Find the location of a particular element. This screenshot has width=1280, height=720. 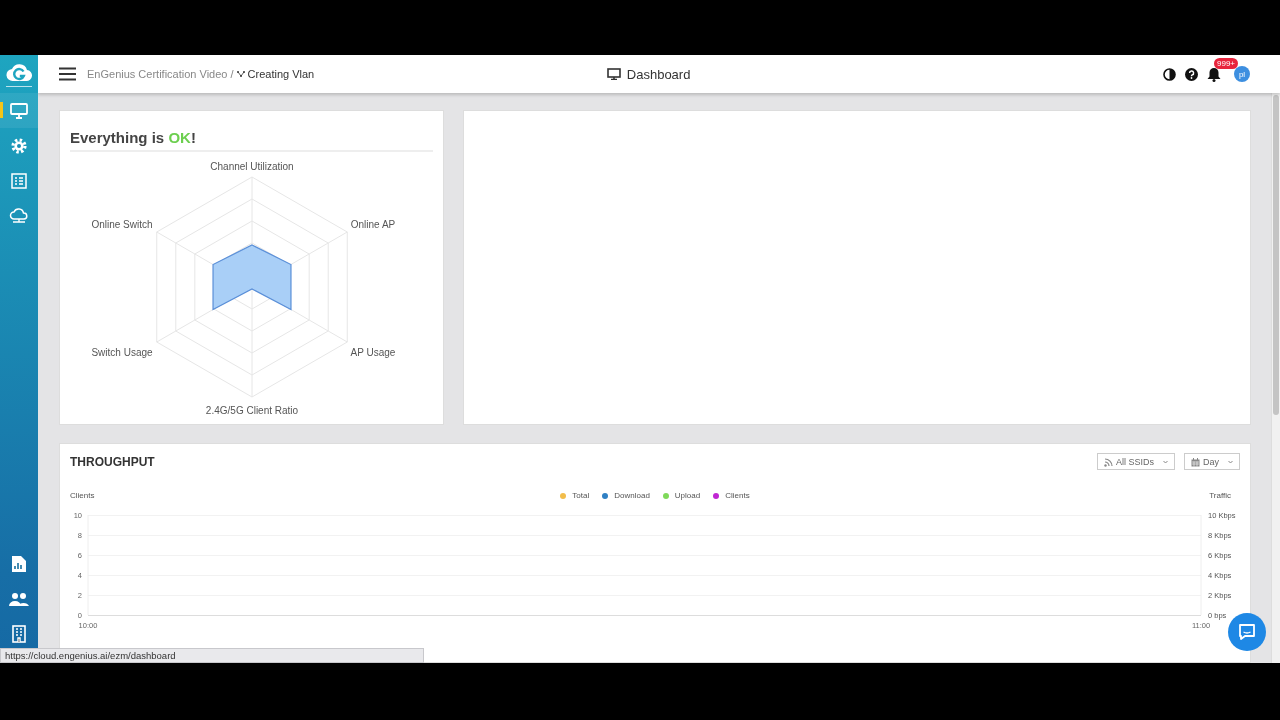

status-heading: Everything is OK! is located at coordinates (133, 137).